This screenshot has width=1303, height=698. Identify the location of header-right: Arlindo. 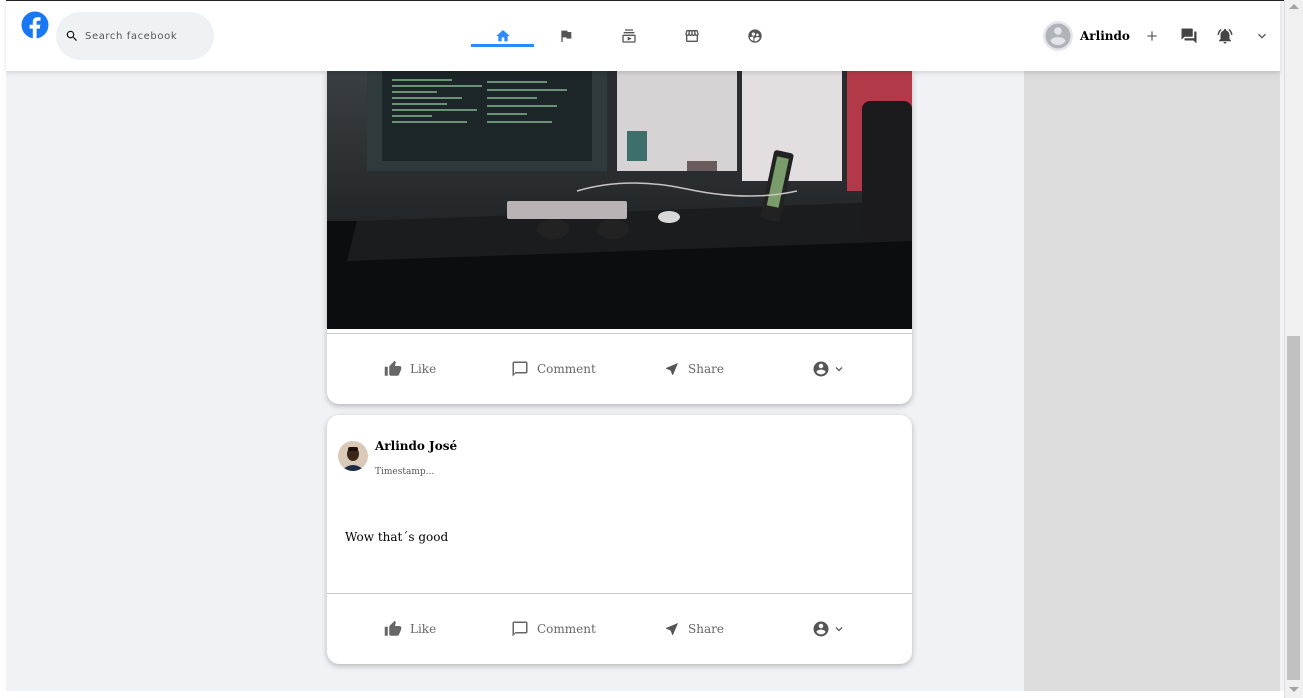
(1156, 36).